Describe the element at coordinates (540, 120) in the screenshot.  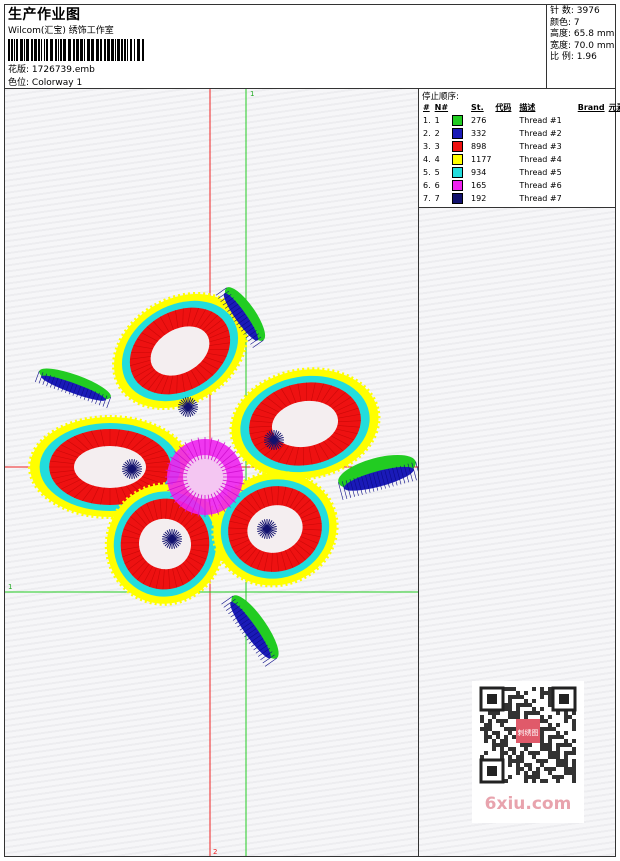
I see `thread-description: Thread #1` at that location.